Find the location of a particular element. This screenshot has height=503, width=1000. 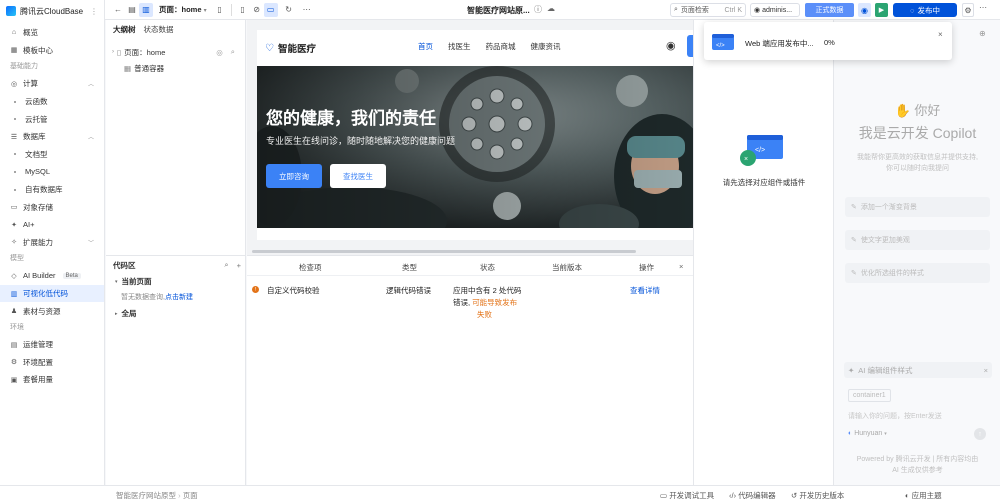

site-menu-doctors: 找医生 is located at coordinates (459, 46).